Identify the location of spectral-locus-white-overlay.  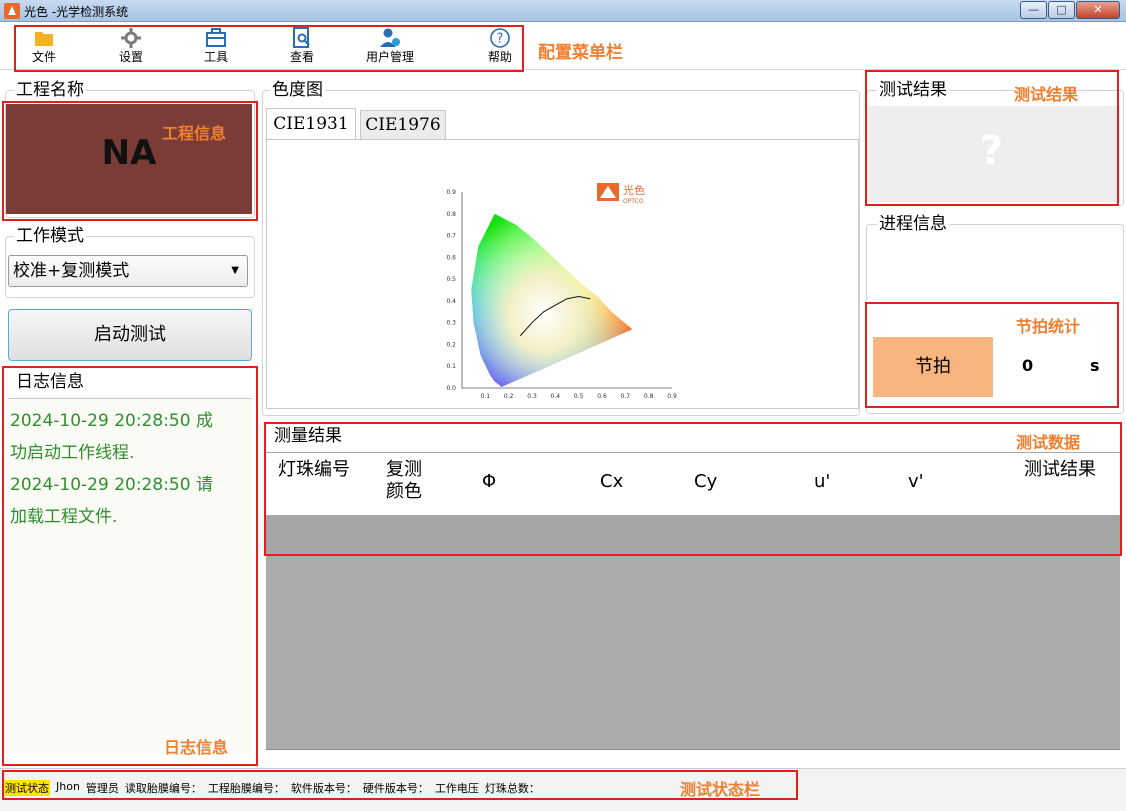
(552, 300).